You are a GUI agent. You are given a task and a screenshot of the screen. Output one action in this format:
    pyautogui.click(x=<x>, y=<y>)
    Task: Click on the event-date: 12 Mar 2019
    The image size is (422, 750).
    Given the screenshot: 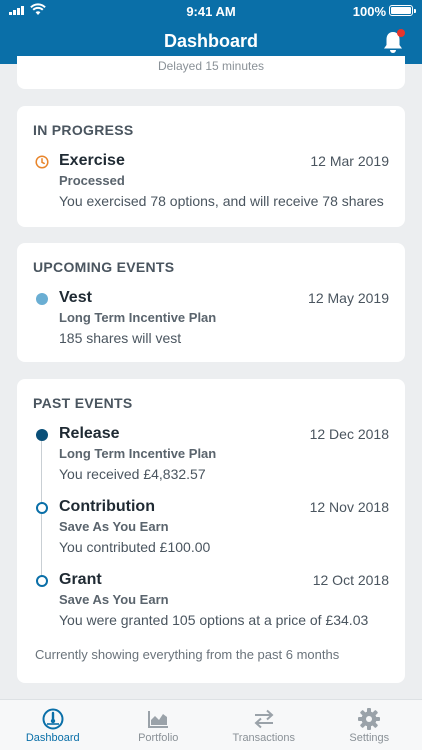 What is the action you would take?
    pyautogui.click(x=349, y=161)
    